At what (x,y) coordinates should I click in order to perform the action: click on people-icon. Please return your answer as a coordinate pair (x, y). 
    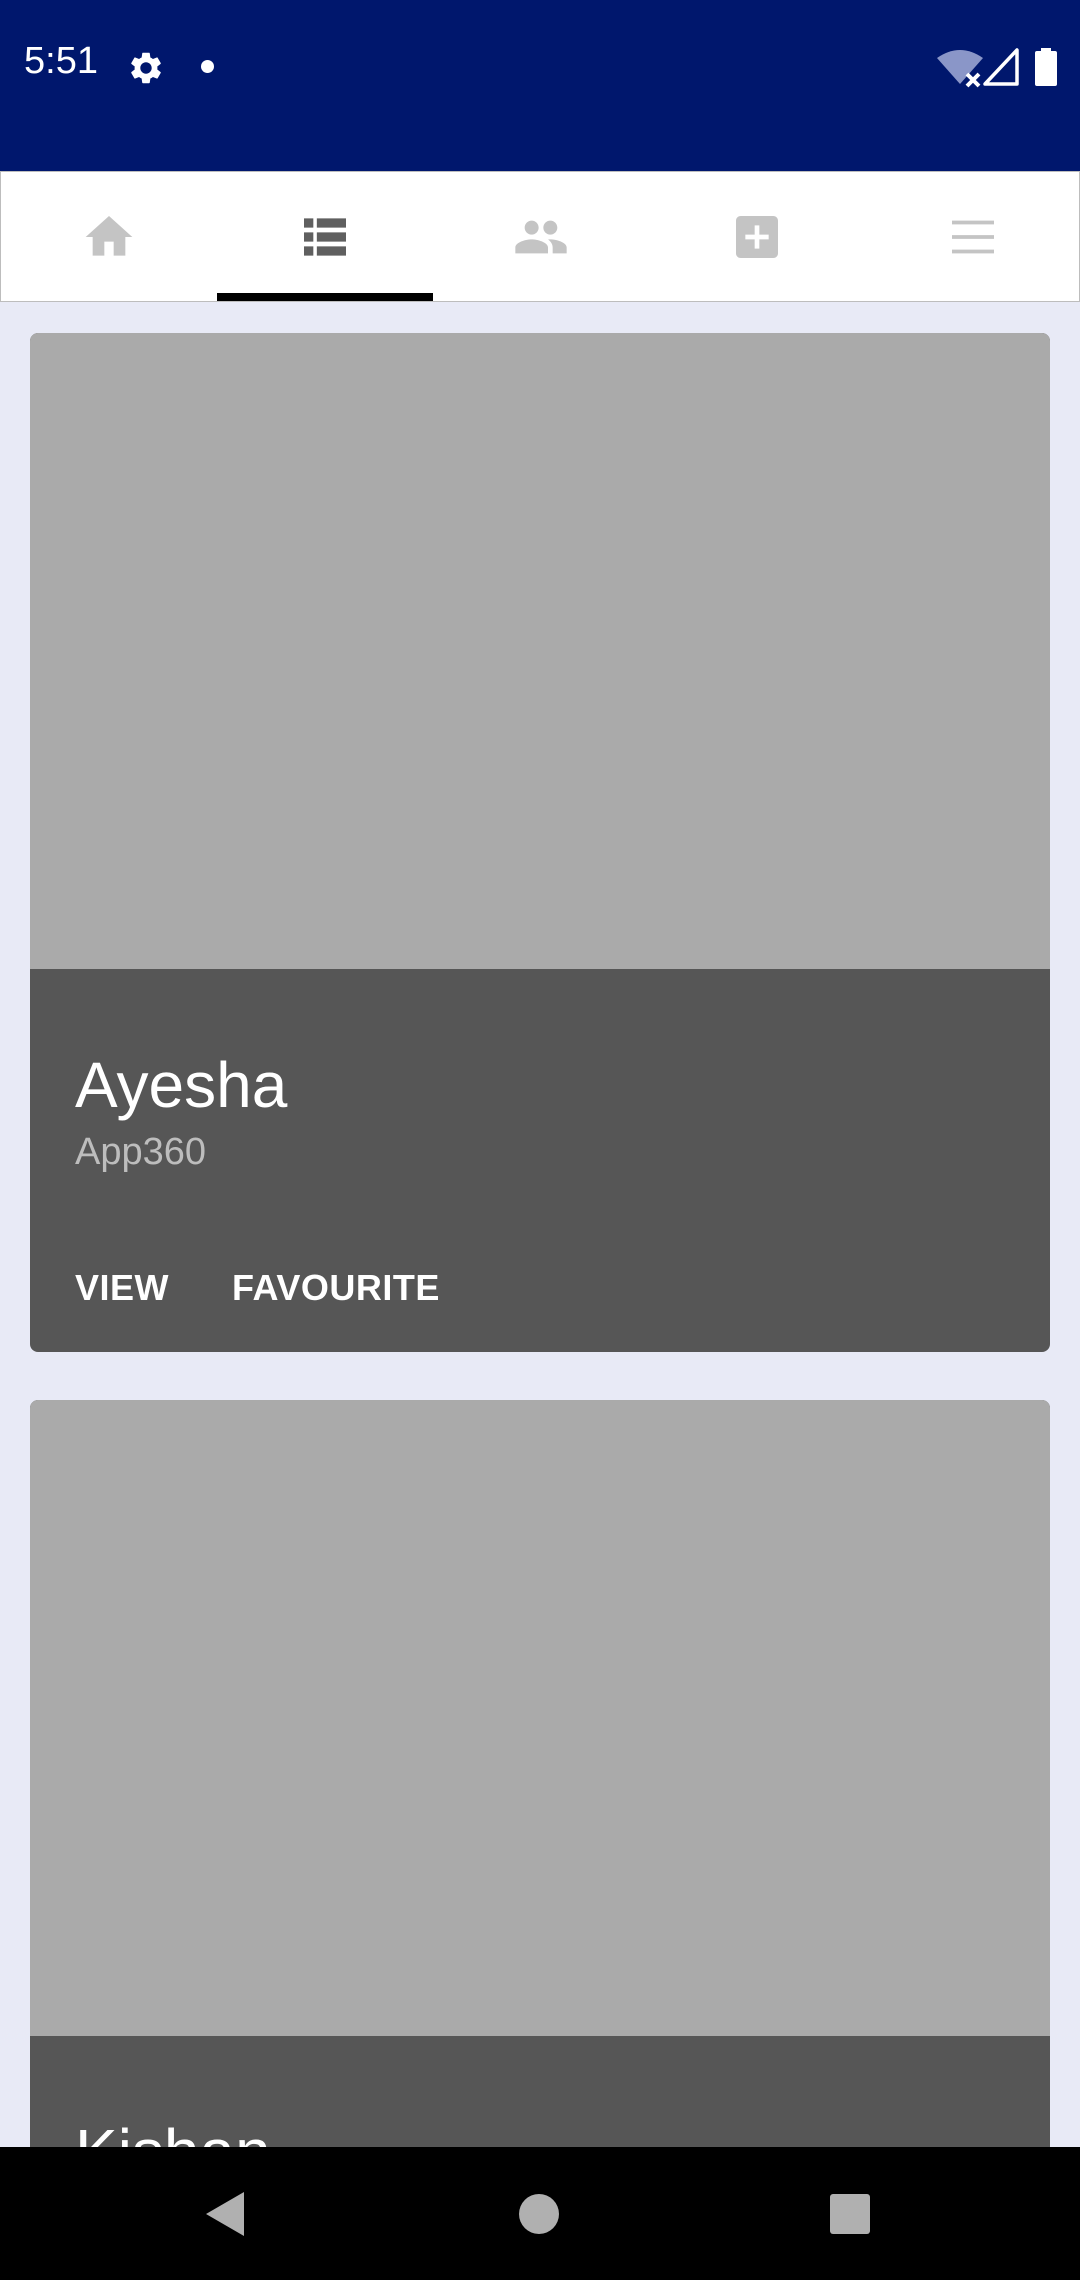
    Looking at the image, I should click on (541, 237).